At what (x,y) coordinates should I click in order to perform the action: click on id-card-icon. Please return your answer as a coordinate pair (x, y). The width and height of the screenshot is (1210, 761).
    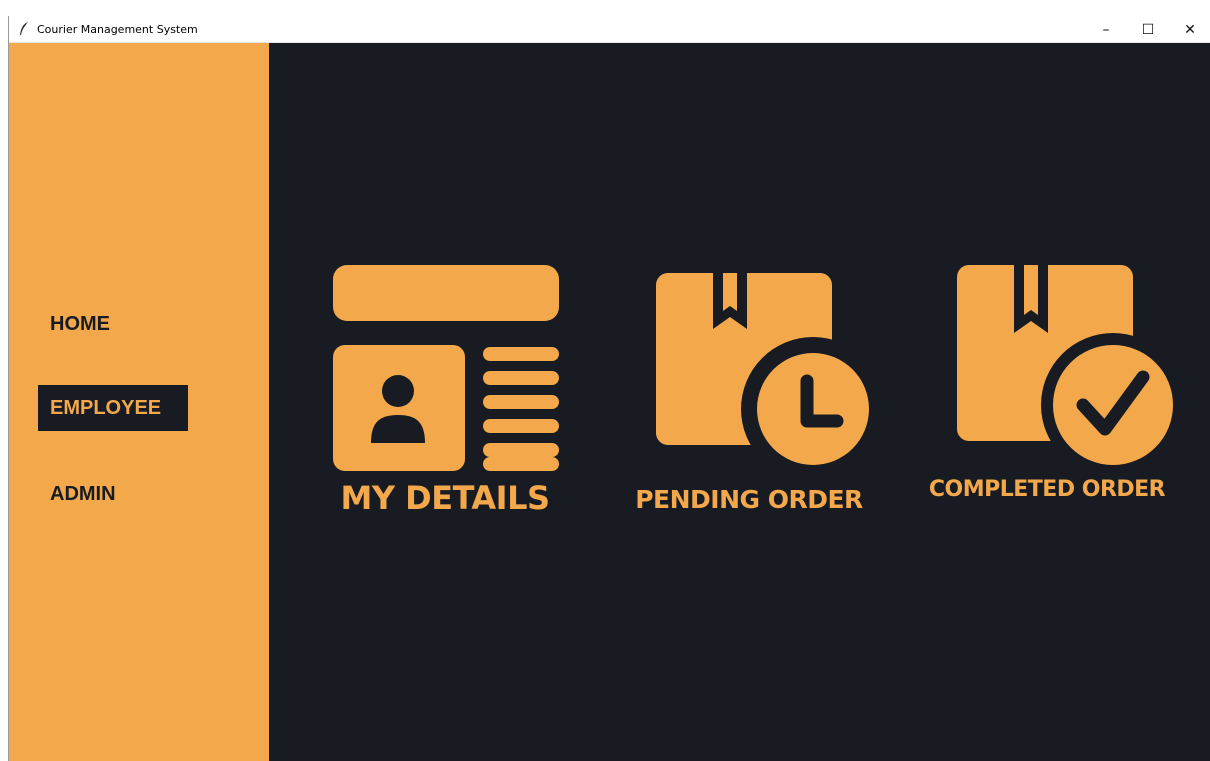
    Looking at the image, I should click on (446, 368).